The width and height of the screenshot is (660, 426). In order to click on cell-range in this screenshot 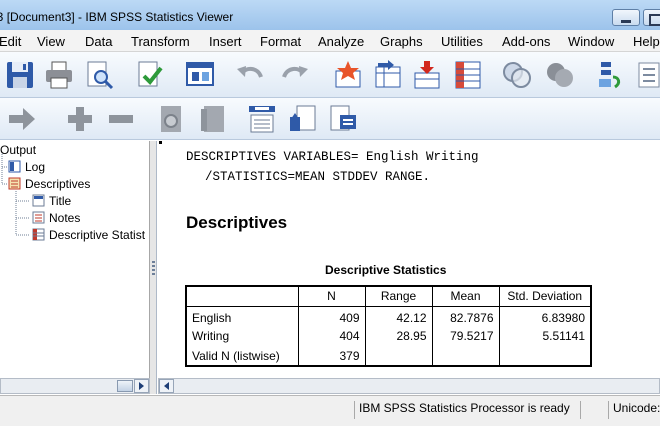, I will do `click(399, 356)`.